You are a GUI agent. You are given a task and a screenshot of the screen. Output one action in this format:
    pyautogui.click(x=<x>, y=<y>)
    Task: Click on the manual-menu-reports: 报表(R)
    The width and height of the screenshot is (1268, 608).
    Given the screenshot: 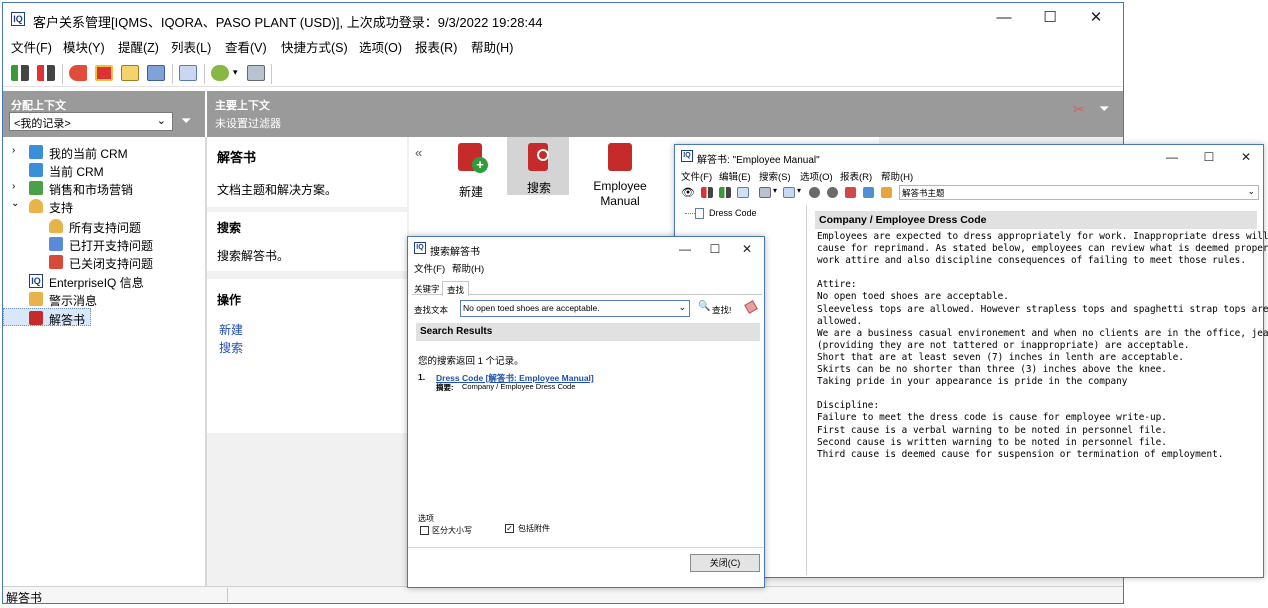 What is the action you would take?
    pyautogui.click(x=856, y=176)
    